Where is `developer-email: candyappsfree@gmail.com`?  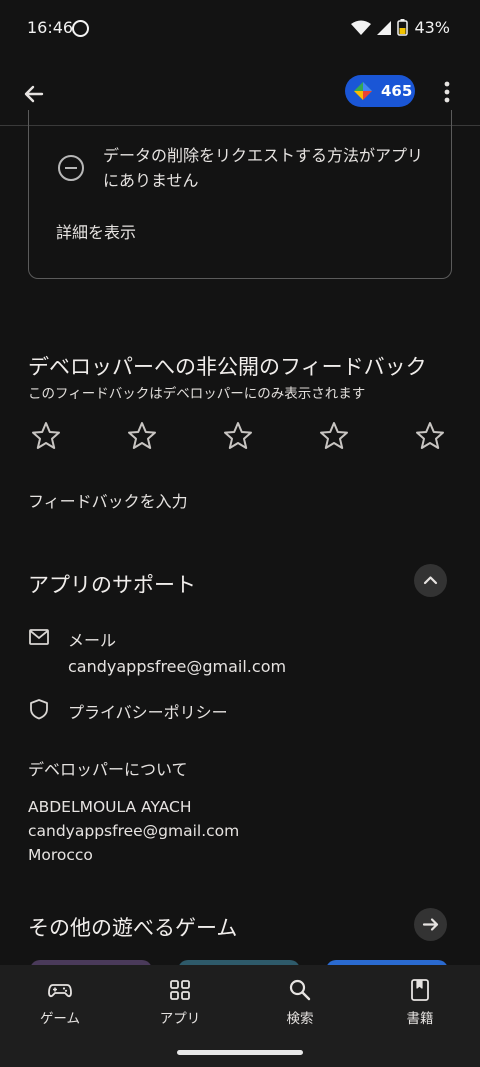 developer-email: candyappsfree@gmail.com is located at coordinates (133, 831).